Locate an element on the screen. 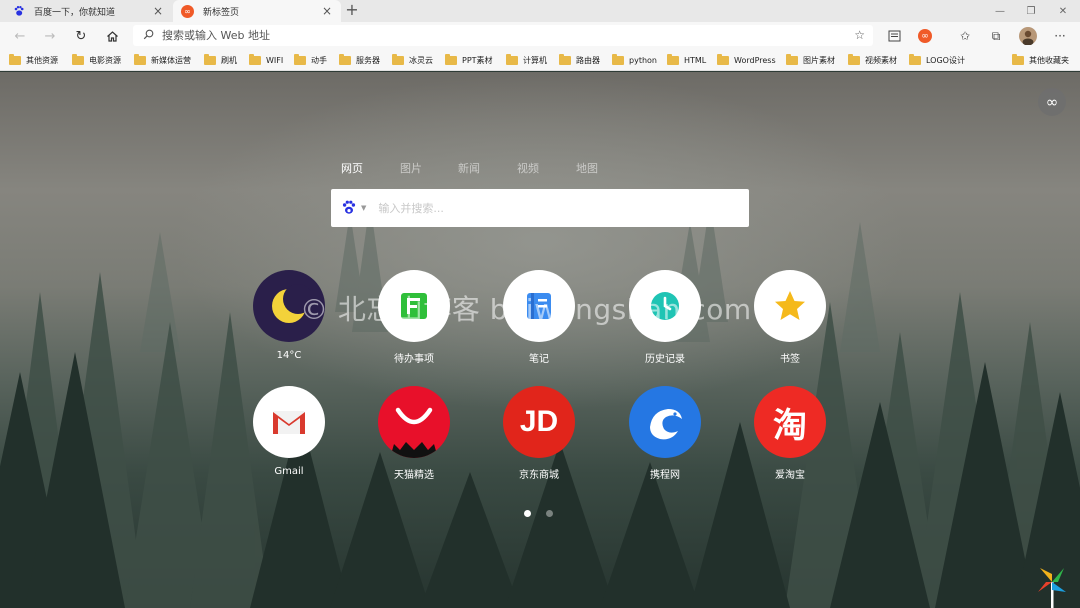 Image resolution: width=1080 pixels, height=608 pixels. tab-title: 新标签页 is located at coordinates (221, 12).